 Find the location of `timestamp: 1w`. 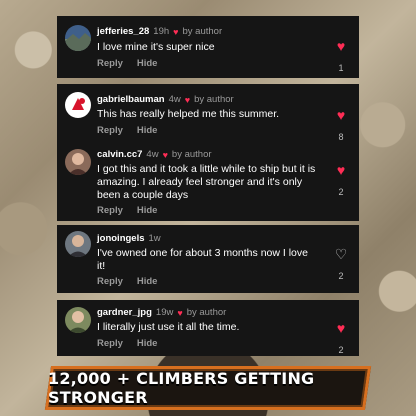

timestamp: 1w is located at coordinates (154, 238).